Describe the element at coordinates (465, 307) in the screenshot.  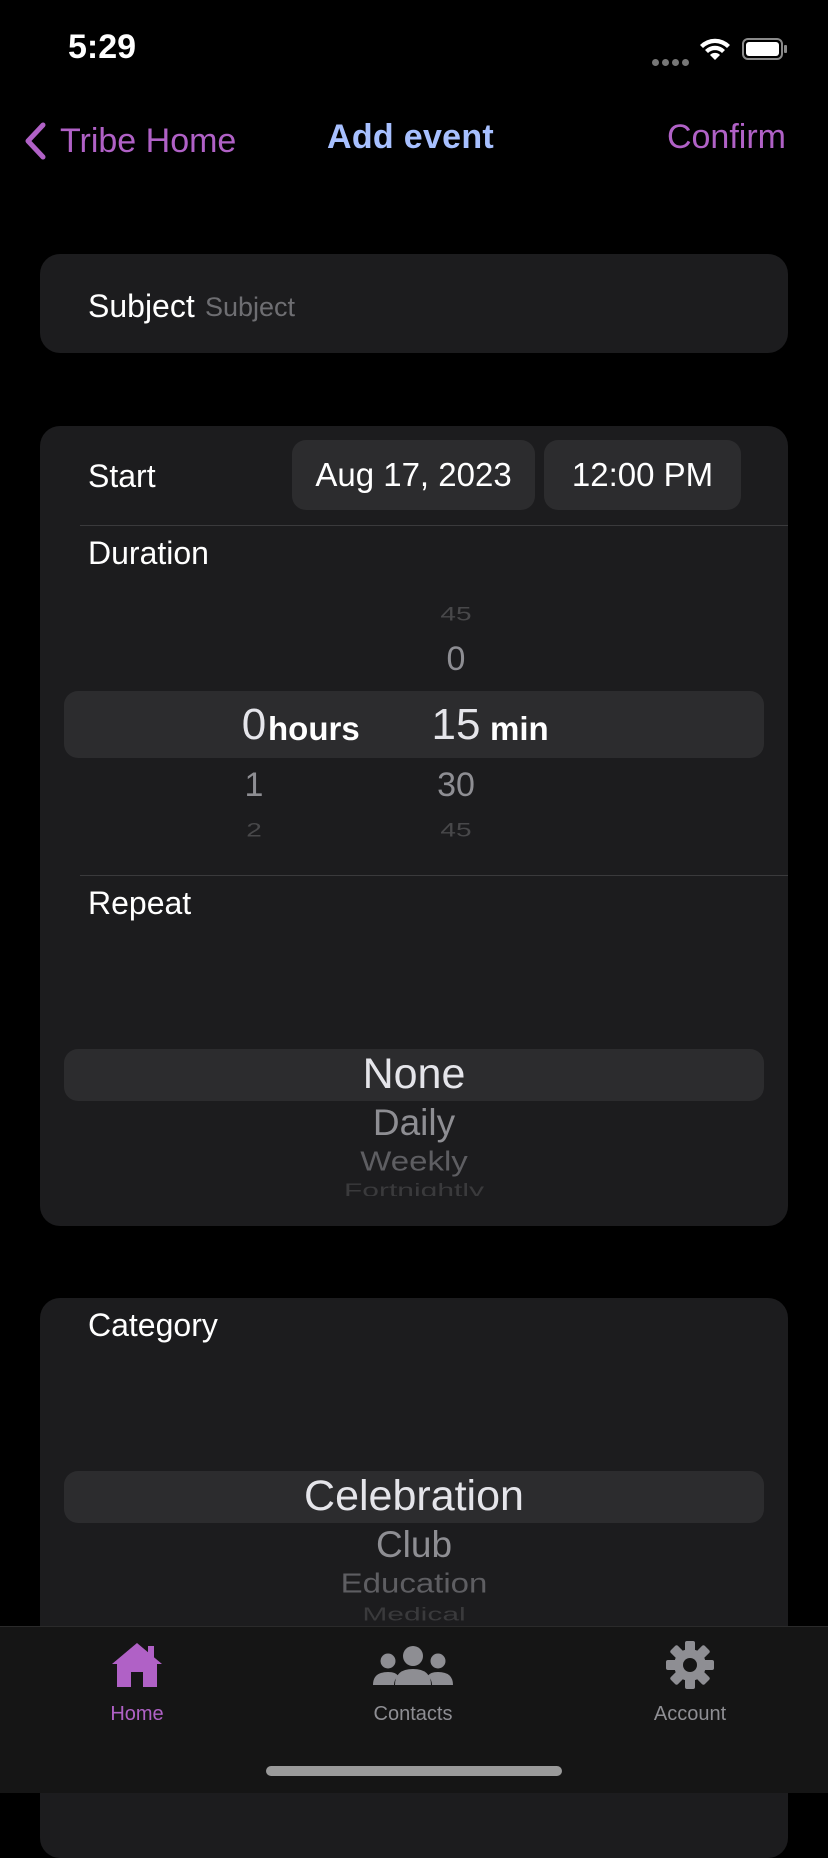
I see `subject-input` at that location.